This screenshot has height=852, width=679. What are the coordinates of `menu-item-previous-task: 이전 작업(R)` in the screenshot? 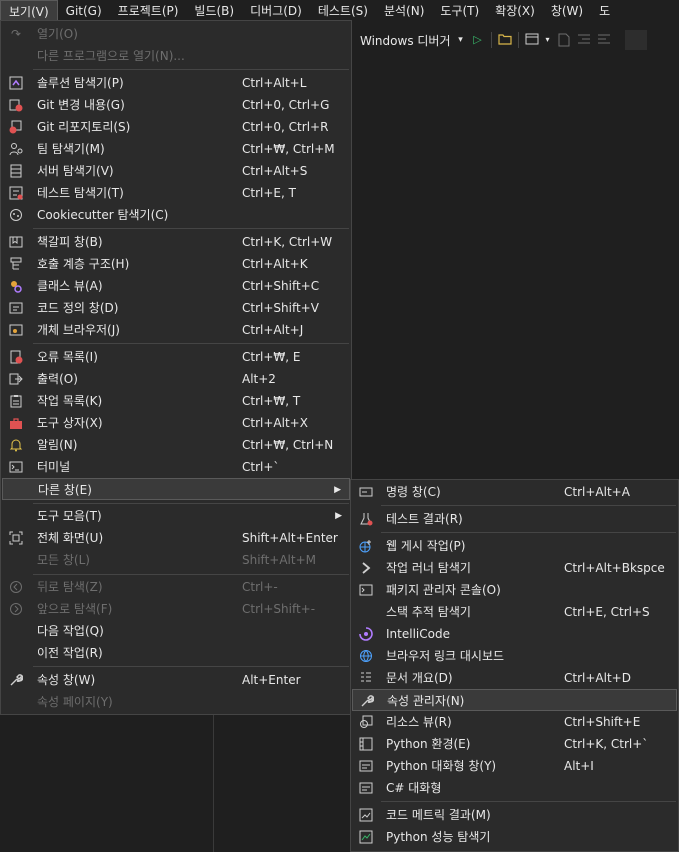 It's located at (176, 653).